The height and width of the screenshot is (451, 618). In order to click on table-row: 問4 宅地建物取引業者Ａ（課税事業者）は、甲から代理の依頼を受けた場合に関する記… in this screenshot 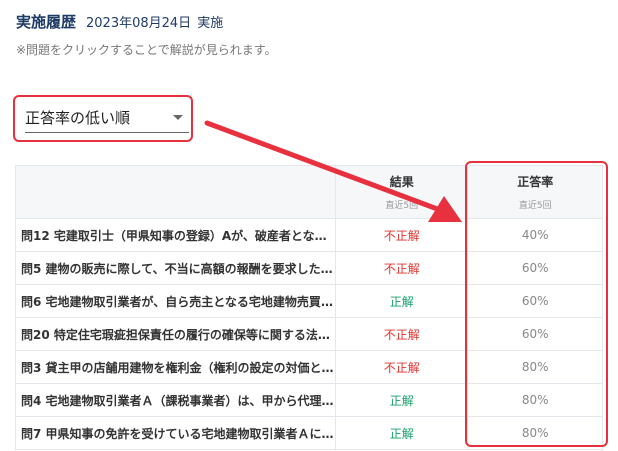, I will do `click(309, 400)`.